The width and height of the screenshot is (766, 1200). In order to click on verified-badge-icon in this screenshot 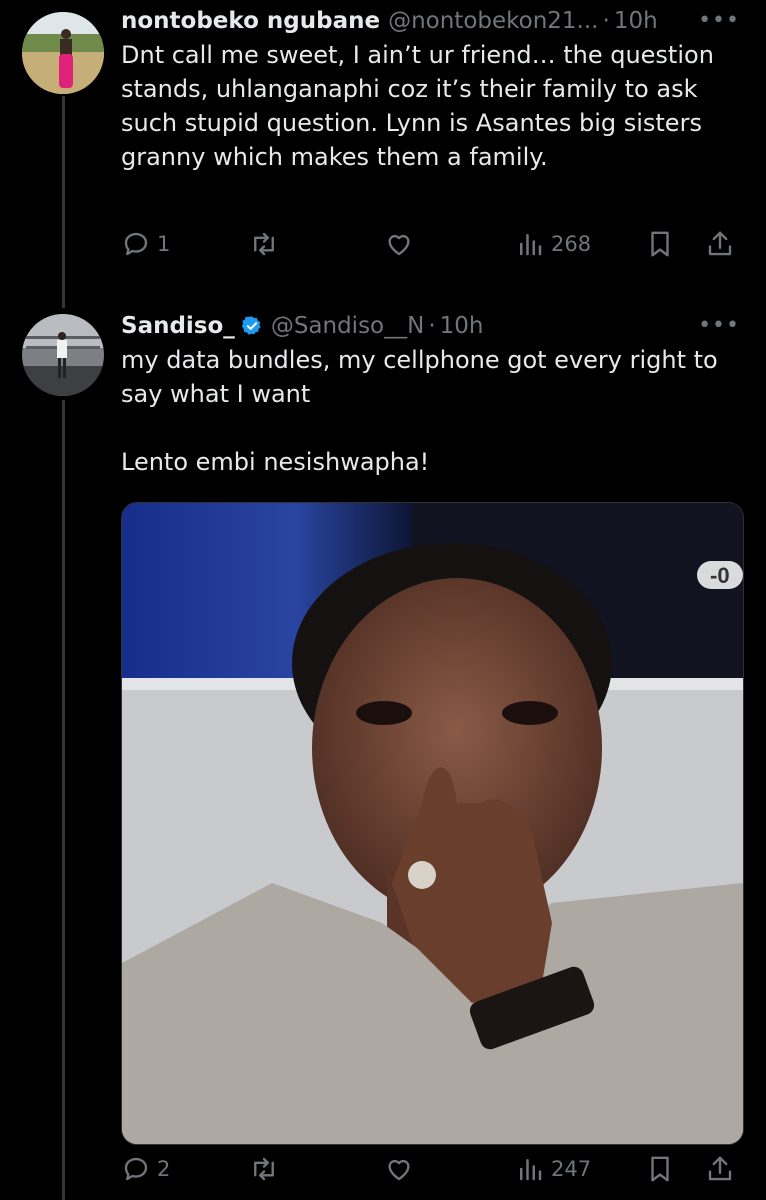, I will do `click(251, 325)`.